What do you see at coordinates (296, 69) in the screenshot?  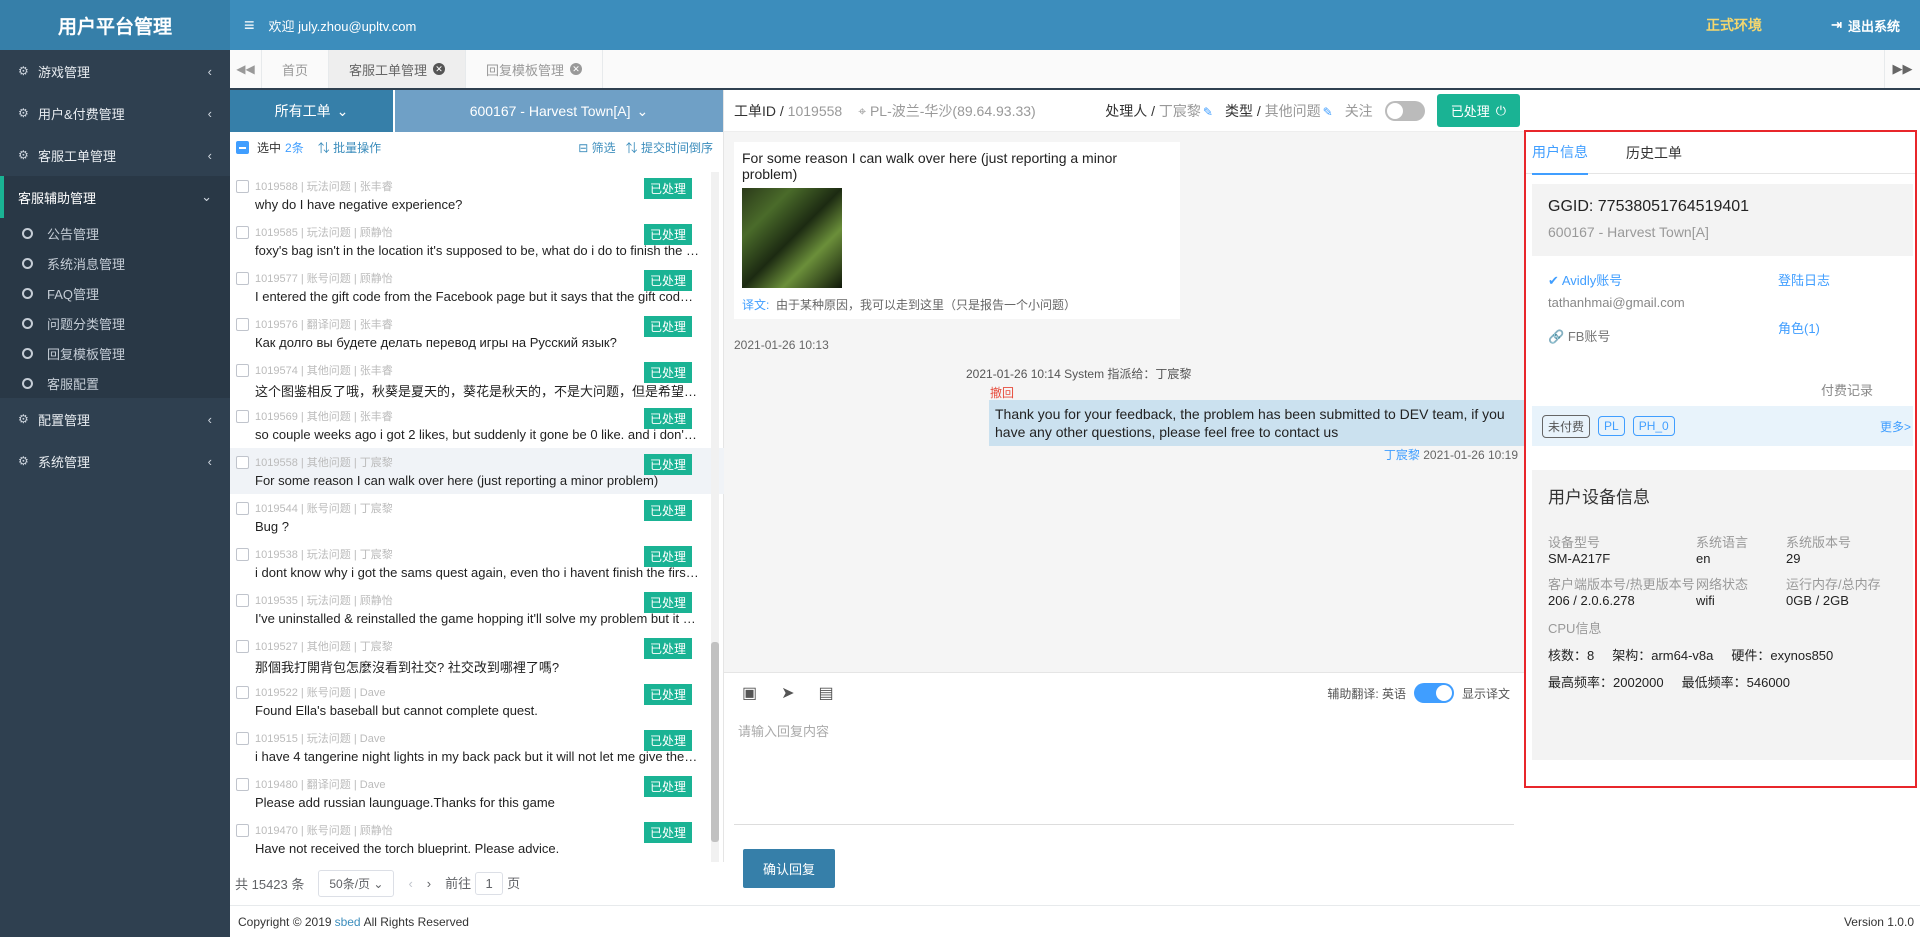 I see `tab-home: 首页` at bounding box center [296, 69].